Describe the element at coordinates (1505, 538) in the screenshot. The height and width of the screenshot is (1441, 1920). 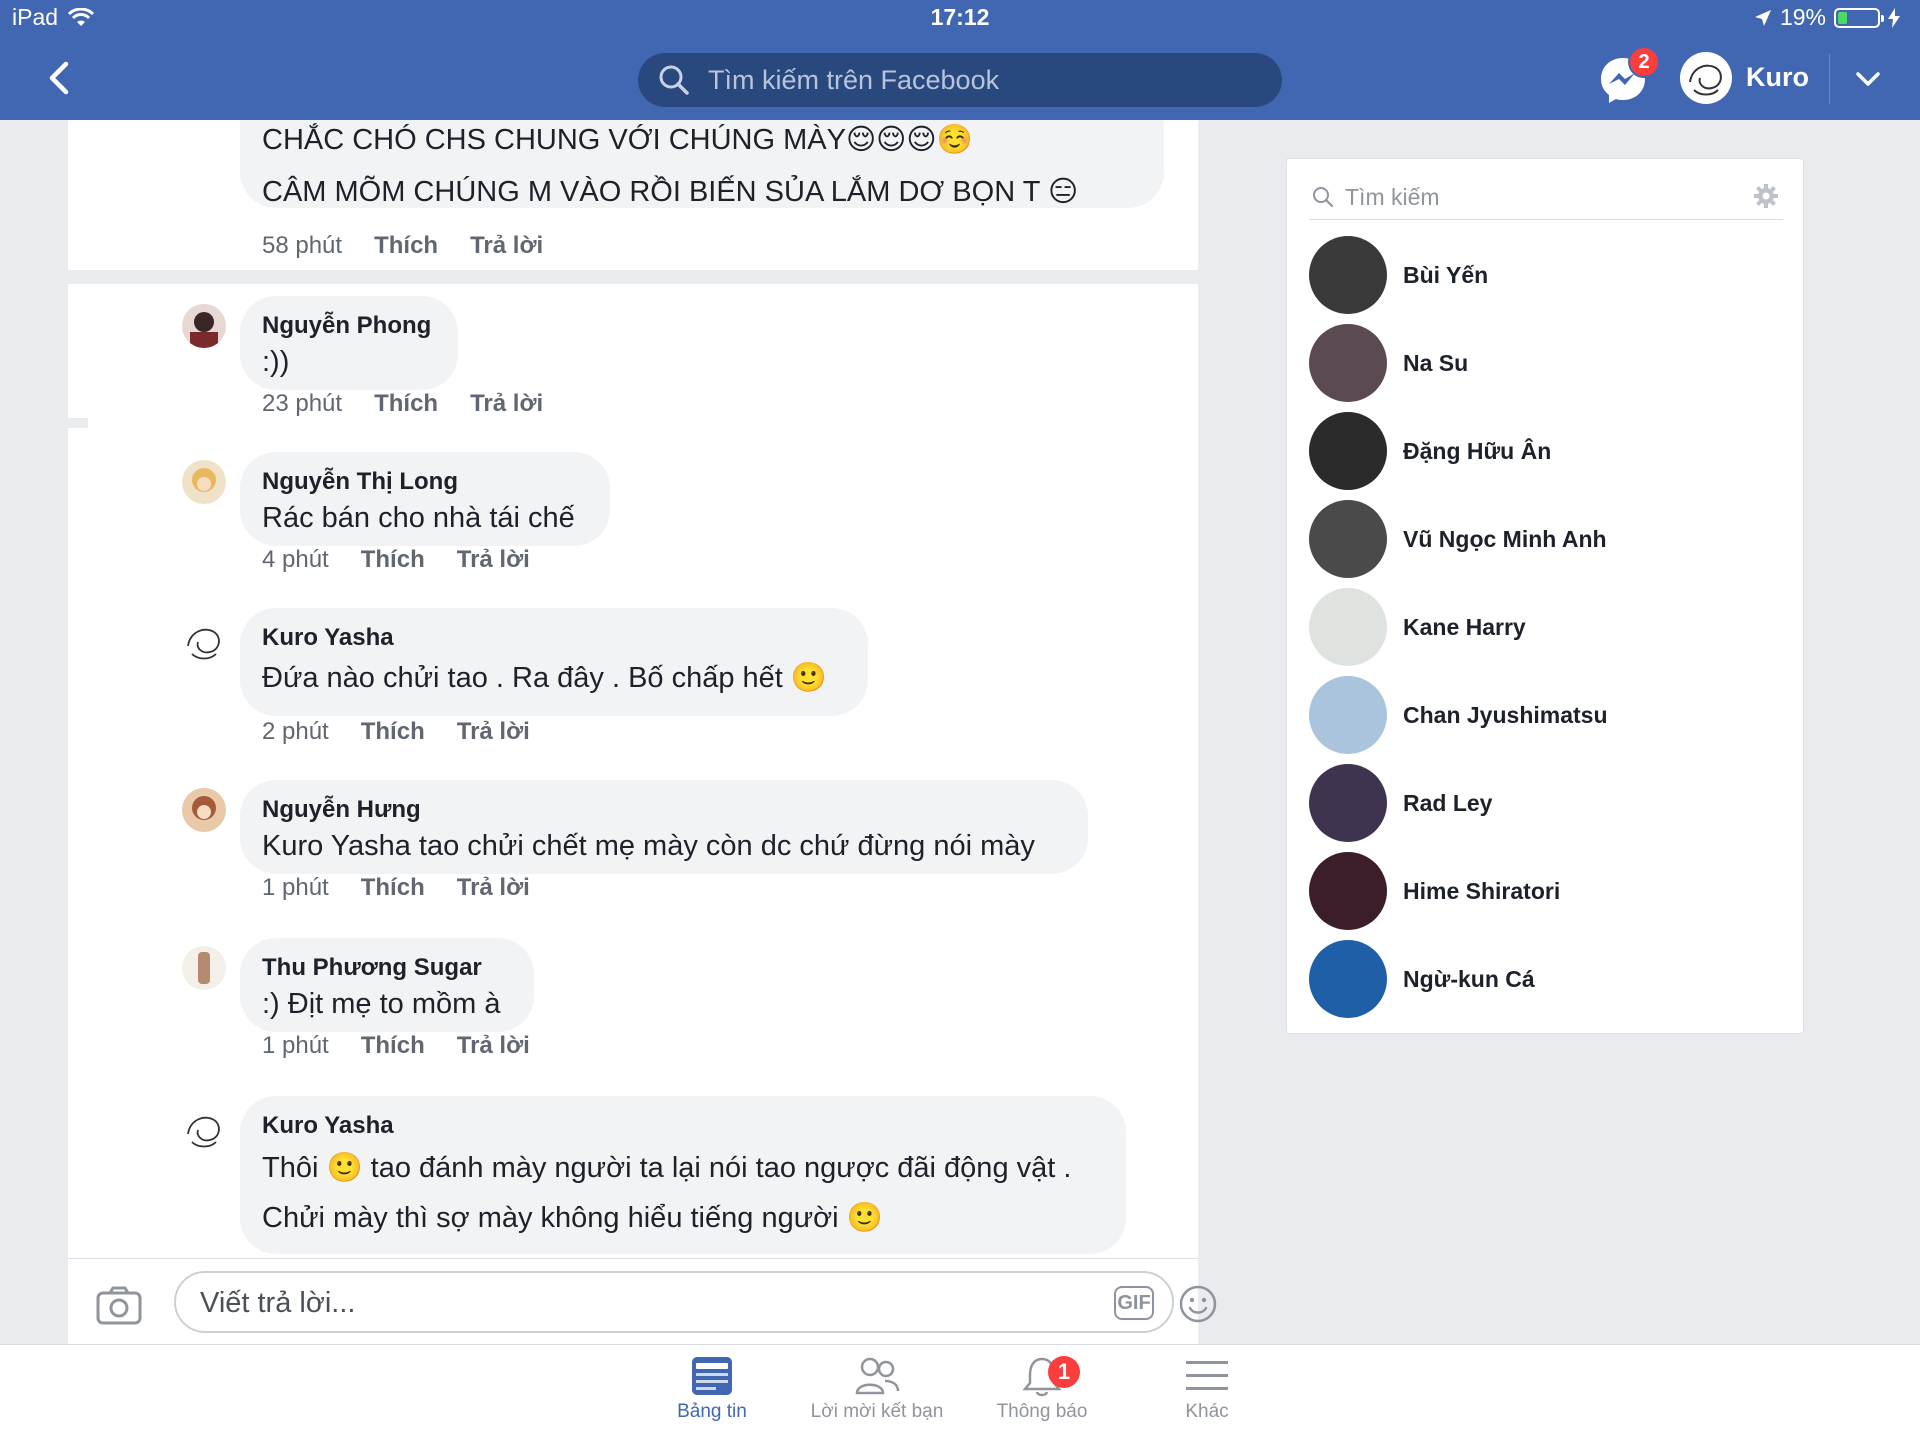
I see `contact-name: Vũ Ngọc Minh Anh` at that location.